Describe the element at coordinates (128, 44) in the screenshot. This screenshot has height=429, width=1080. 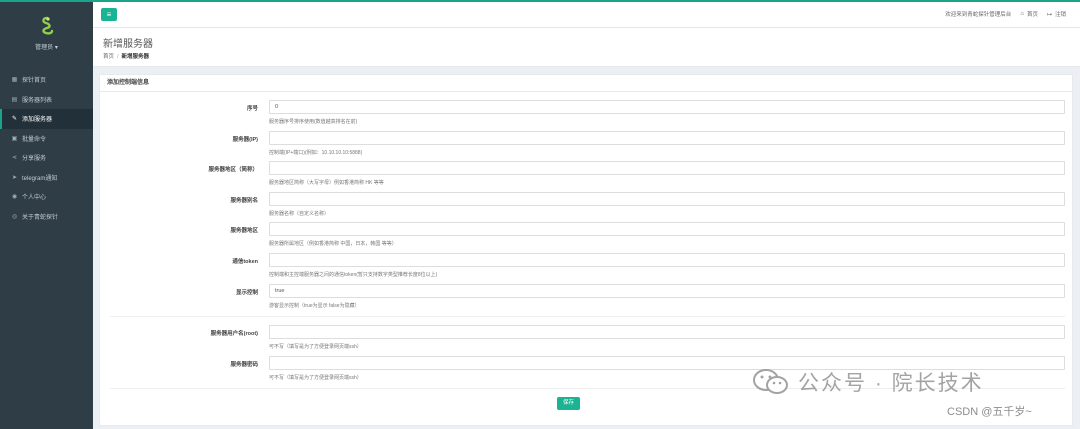
I see `page-title: 新增服务器` at that location.